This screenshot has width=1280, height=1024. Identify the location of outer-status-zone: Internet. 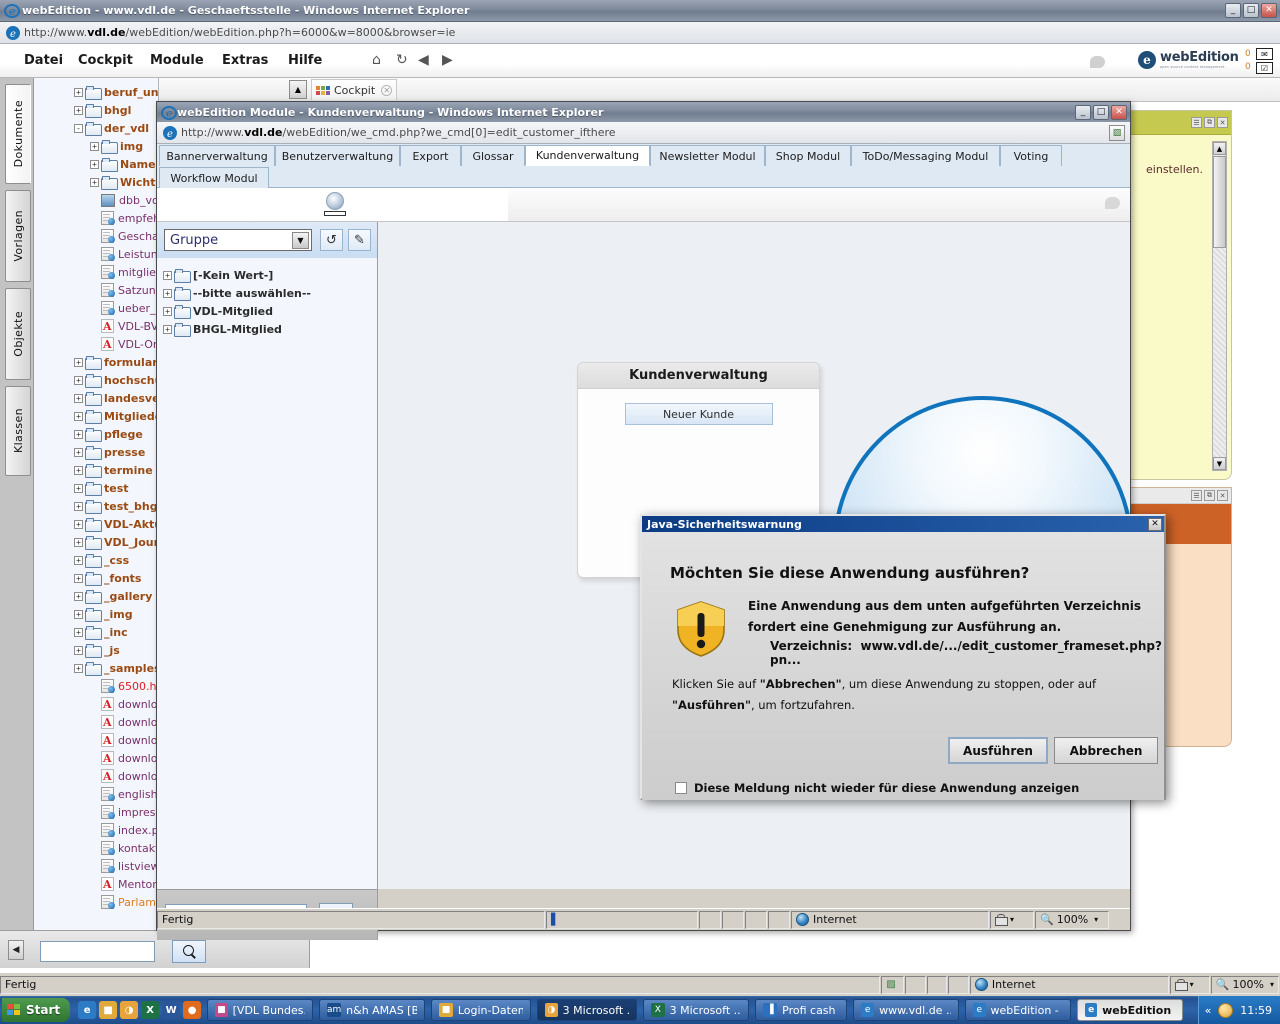
(1069, 984).